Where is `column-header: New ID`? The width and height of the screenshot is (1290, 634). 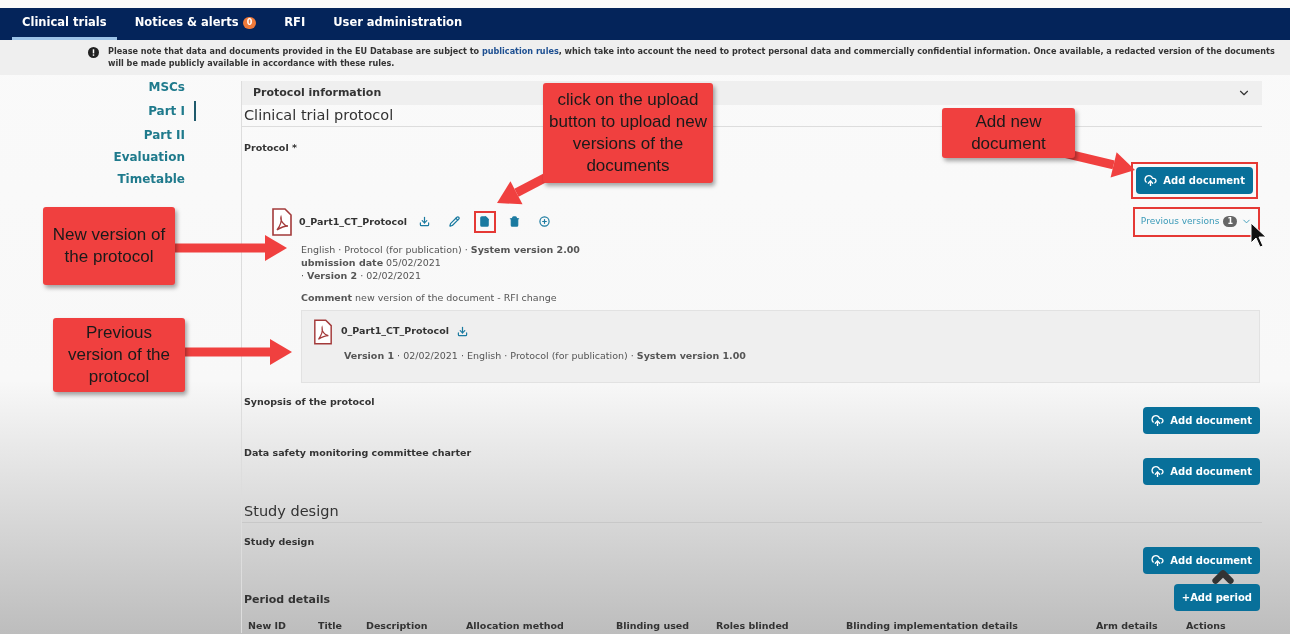
column-header: New ID is located at coordinates (267, 625).